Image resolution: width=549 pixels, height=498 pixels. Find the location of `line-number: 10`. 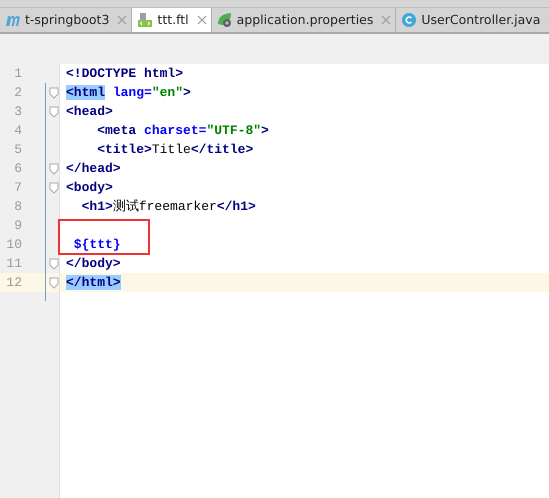

line-number: 10 is located at coordinates (13, 245).